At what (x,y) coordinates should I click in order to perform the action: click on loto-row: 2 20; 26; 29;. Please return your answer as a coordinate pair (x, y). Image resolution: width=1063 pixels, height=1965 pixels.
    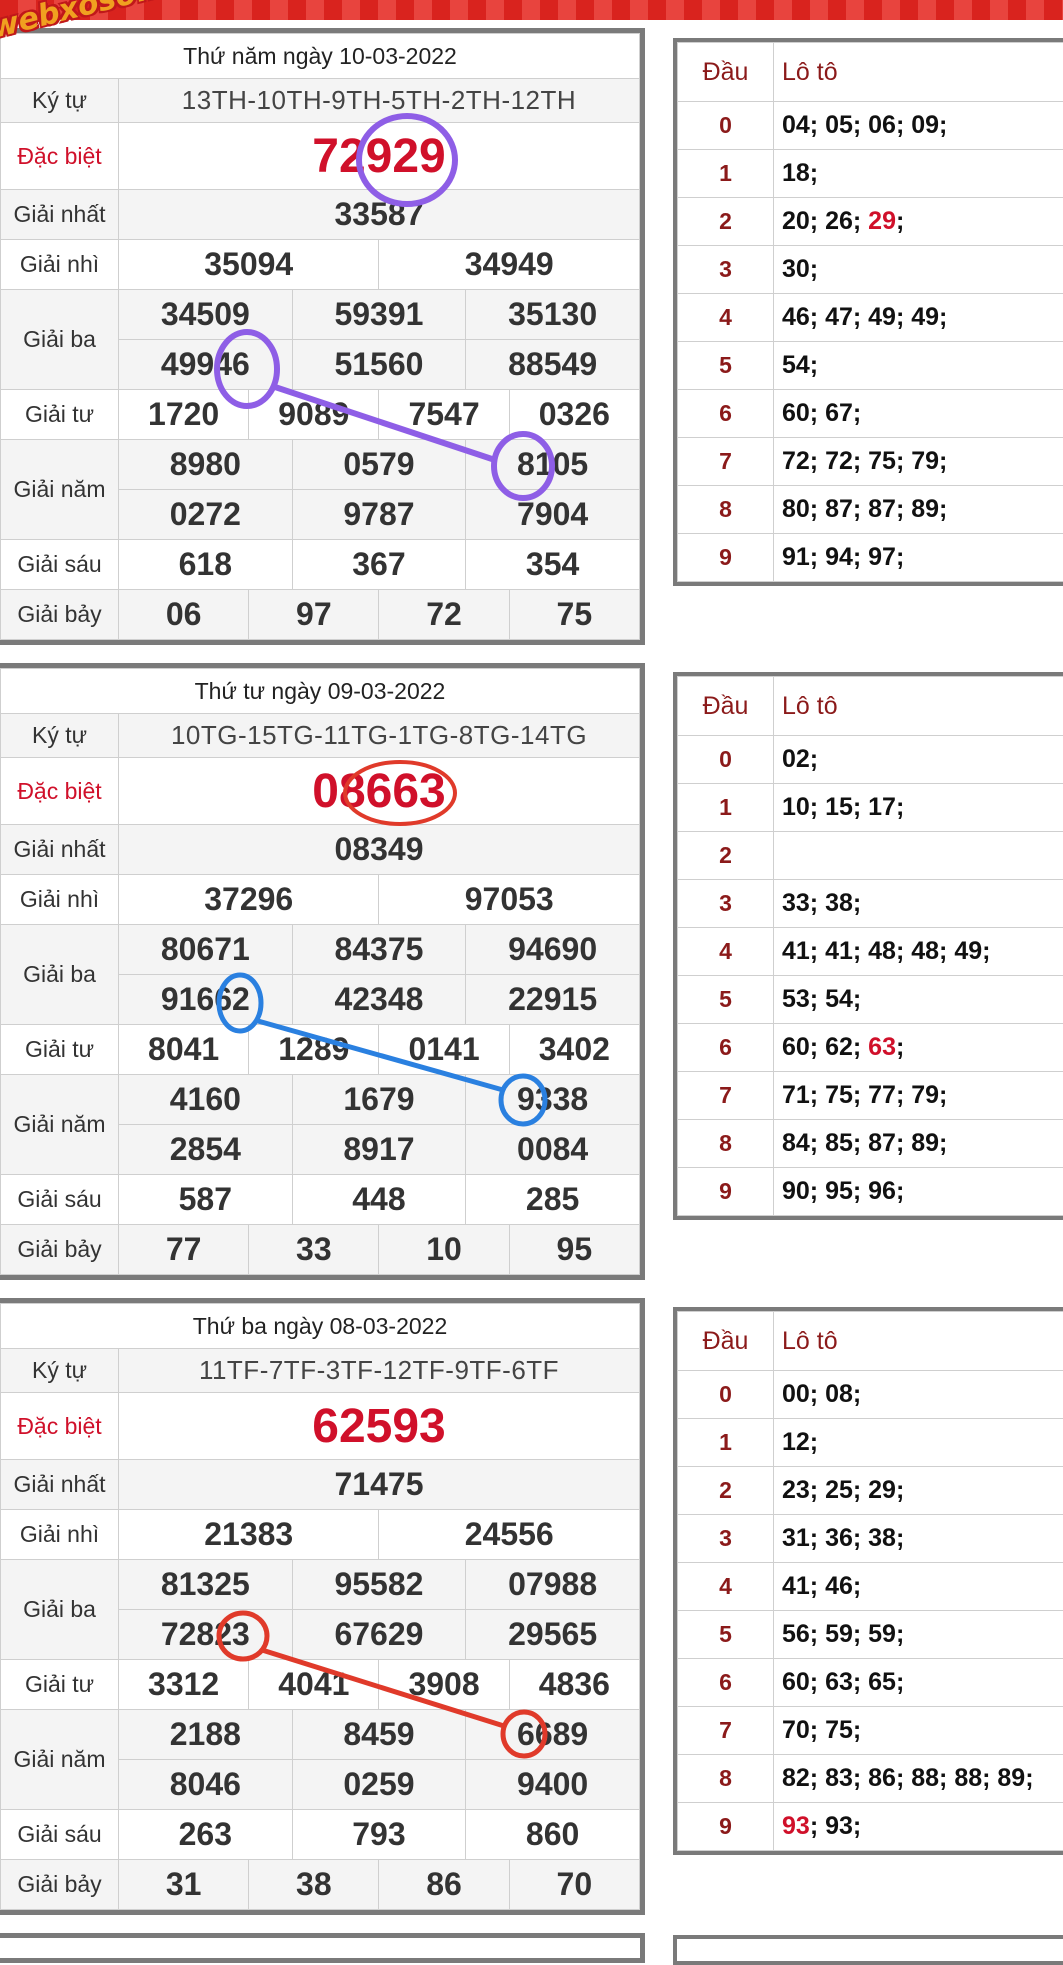
    Looking at the image, I should click on (870, 222).